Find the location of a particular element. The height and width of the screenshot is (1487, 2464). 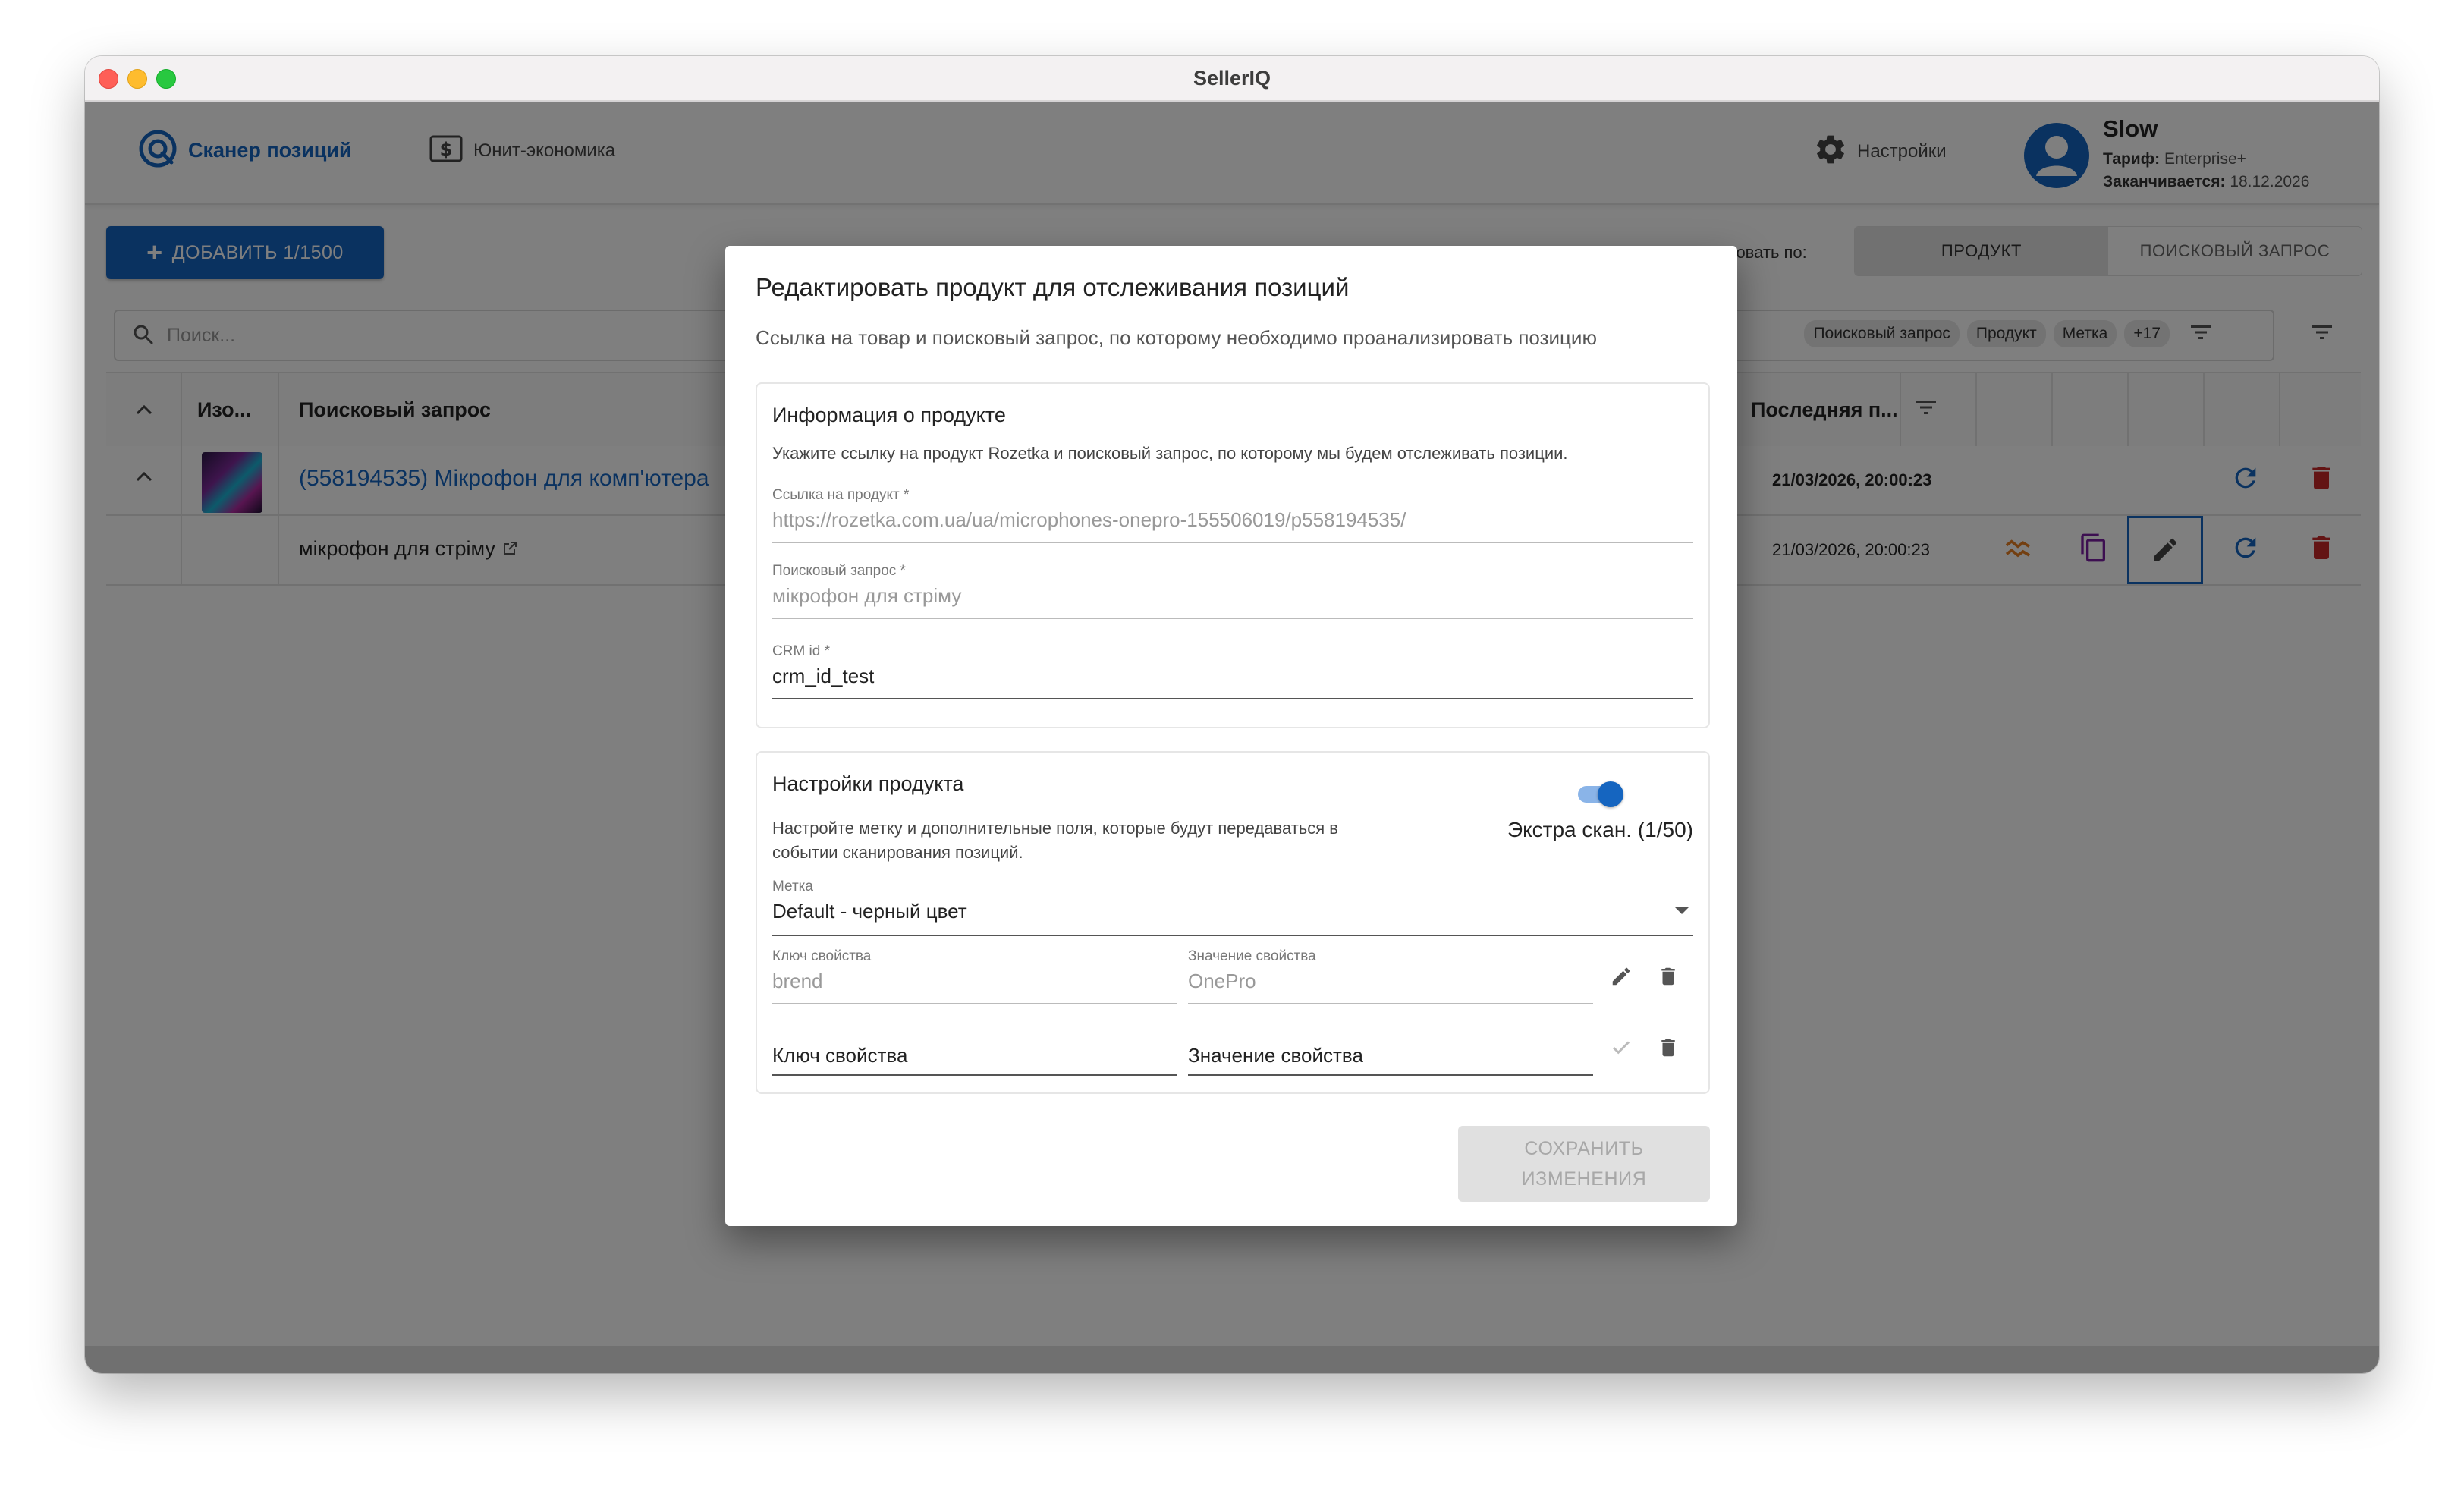

extra-scan-toggle is located at coordinates (1599, 793).